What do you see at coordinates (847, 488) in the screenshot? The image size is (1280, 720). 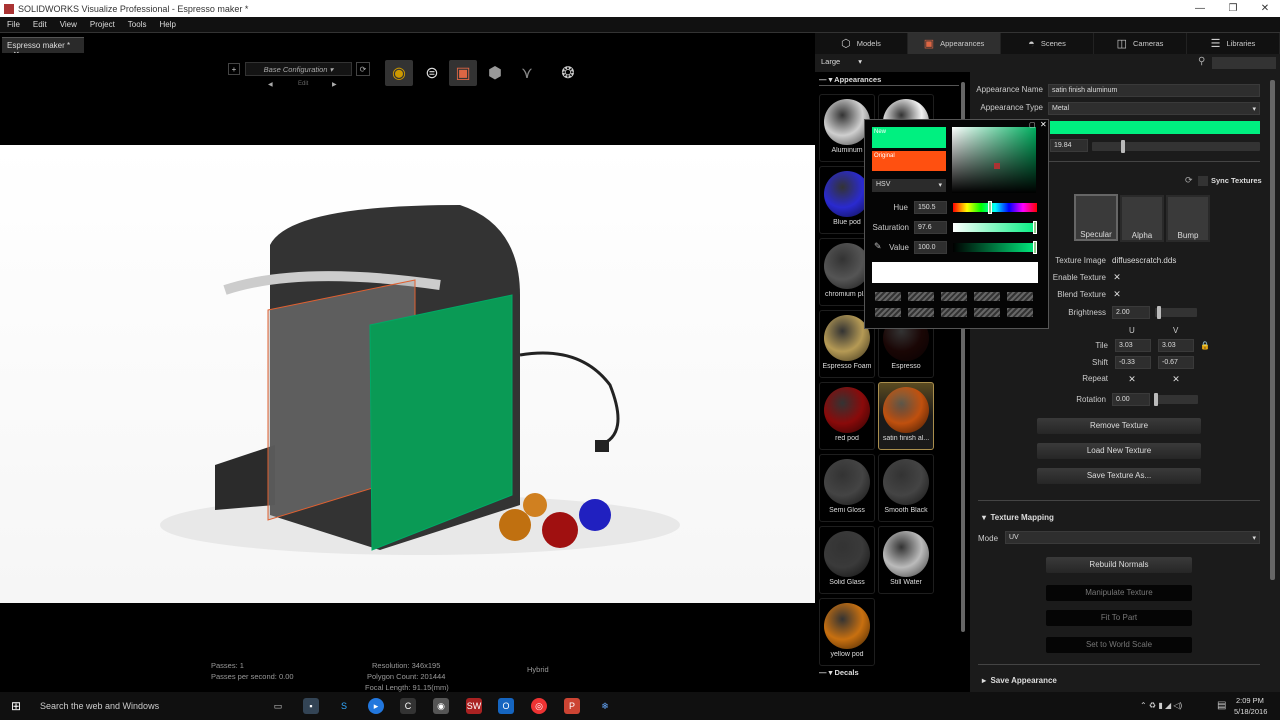 I see `appearance-swatch: Semi Gloss` at bounding box center [847, 488].